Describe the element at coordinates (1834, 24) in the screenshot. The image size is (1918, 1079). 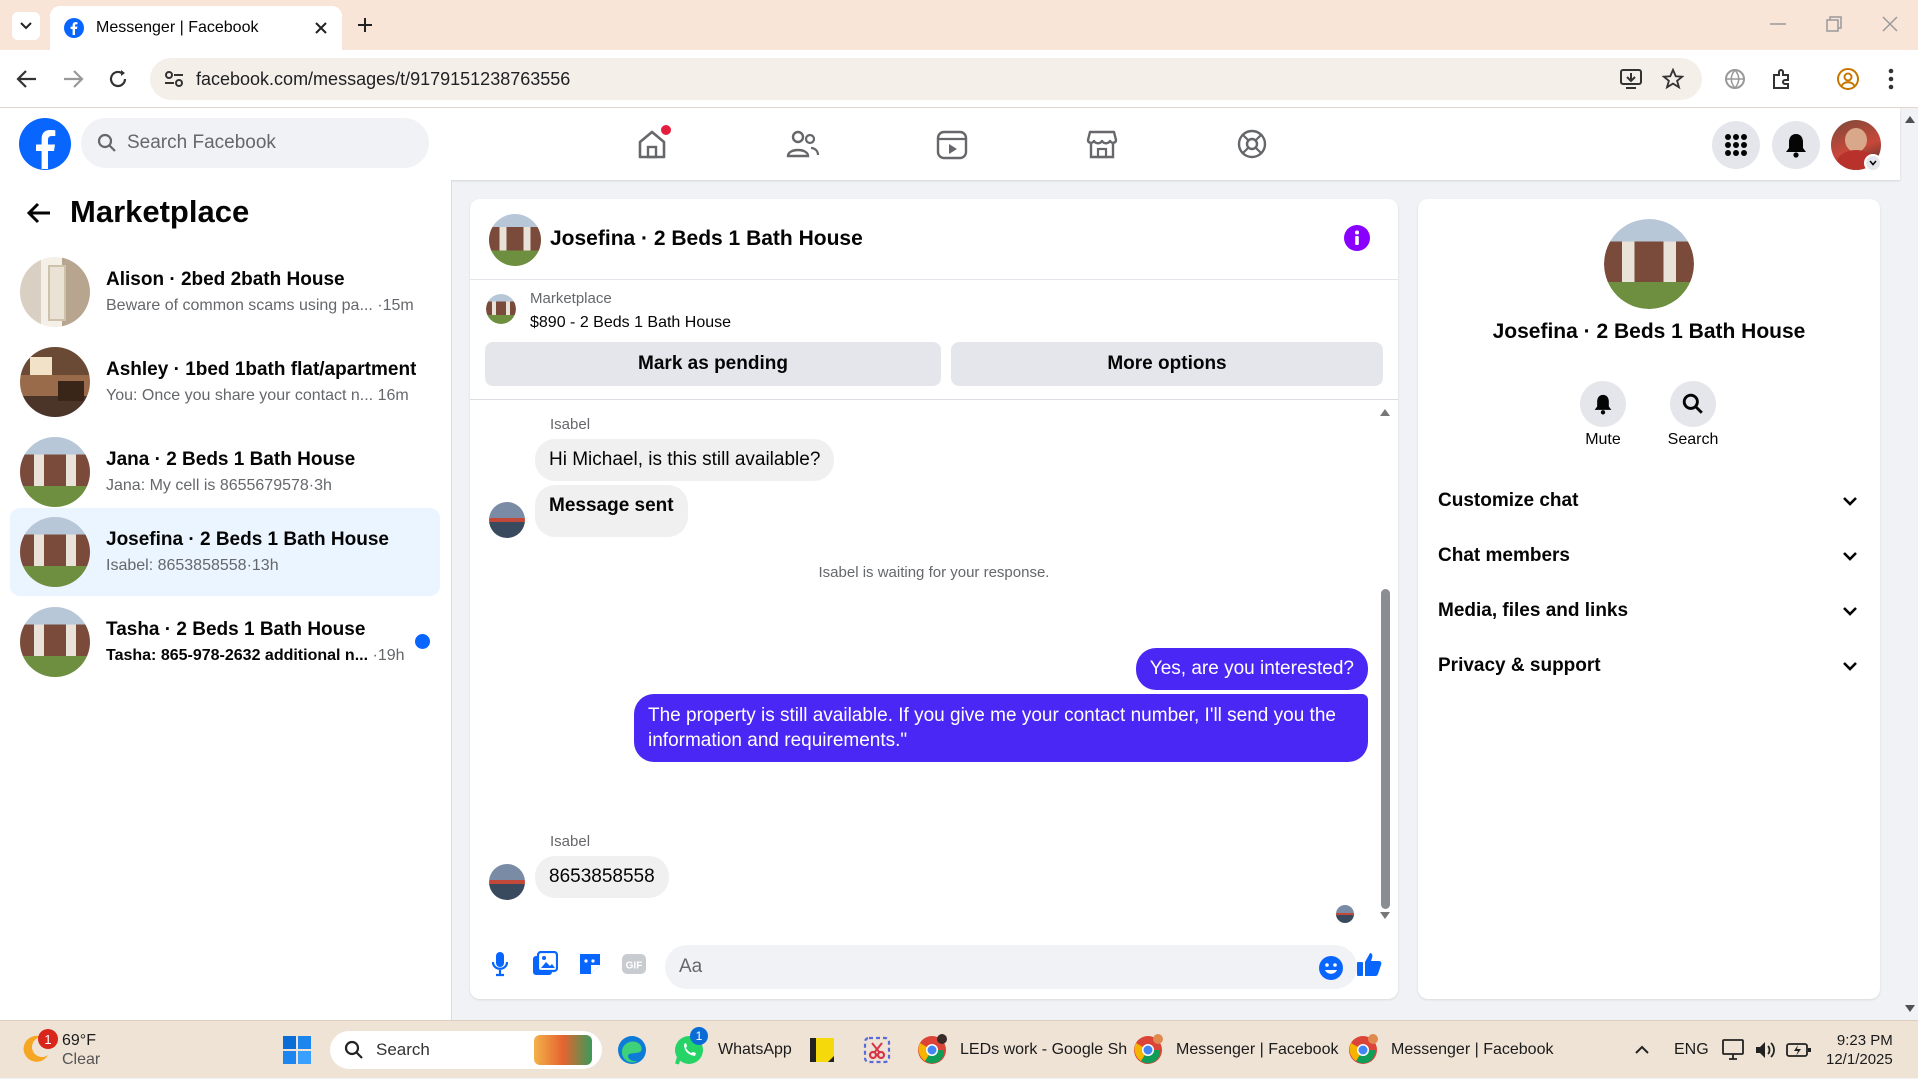
I see `restore-icon` at that location.